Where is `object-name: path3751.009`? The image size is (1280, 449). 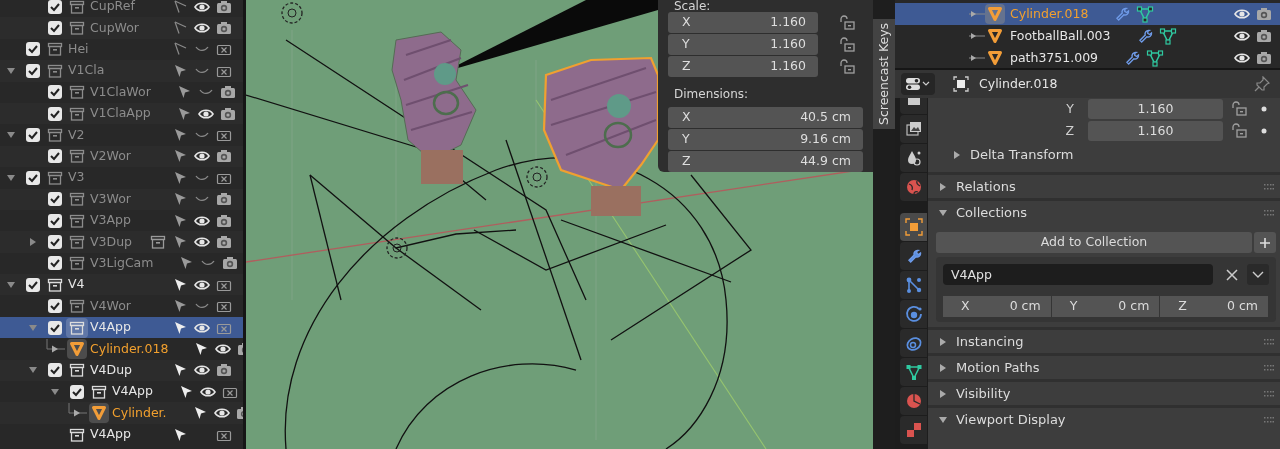
object-name: path3751.009 is located at coordinates (1054, 58).